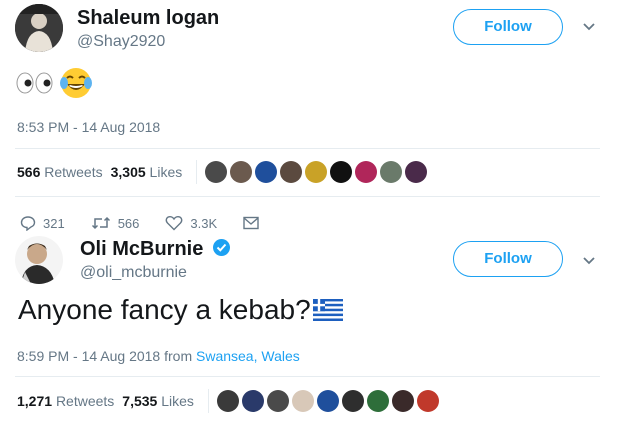 The height and width of the screenshot is (427, 640). Describe the element at coordinates (115, 223) in the screenshot. I see `retweet-button: 566` at that location.